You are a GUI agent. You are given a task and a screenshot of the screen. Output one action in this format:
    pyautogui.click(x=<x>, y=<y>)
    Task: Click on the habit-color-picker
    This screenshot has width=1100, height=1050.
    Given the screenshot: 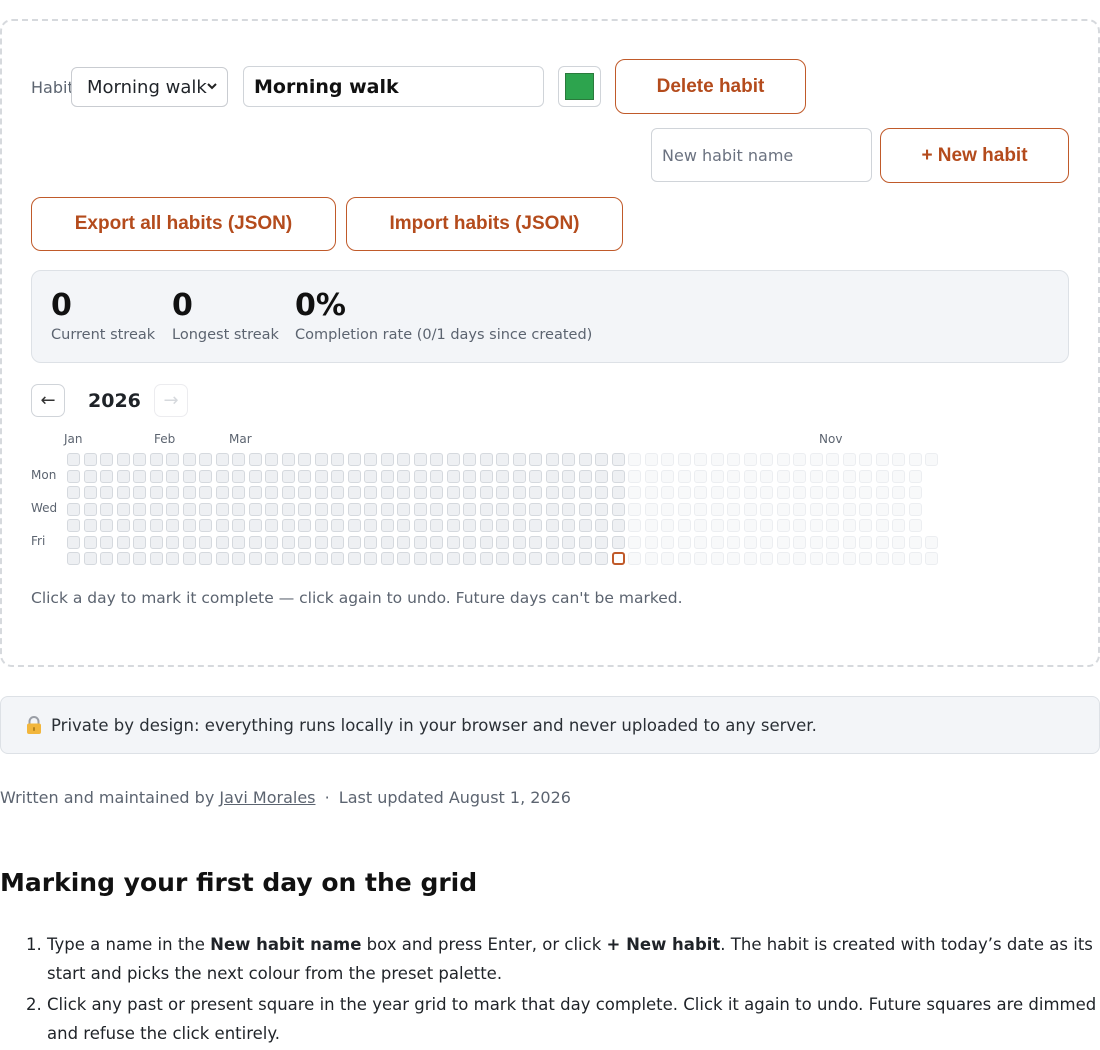 What is the action you would take?
    pyautogui.click(x=579, y=86)
    